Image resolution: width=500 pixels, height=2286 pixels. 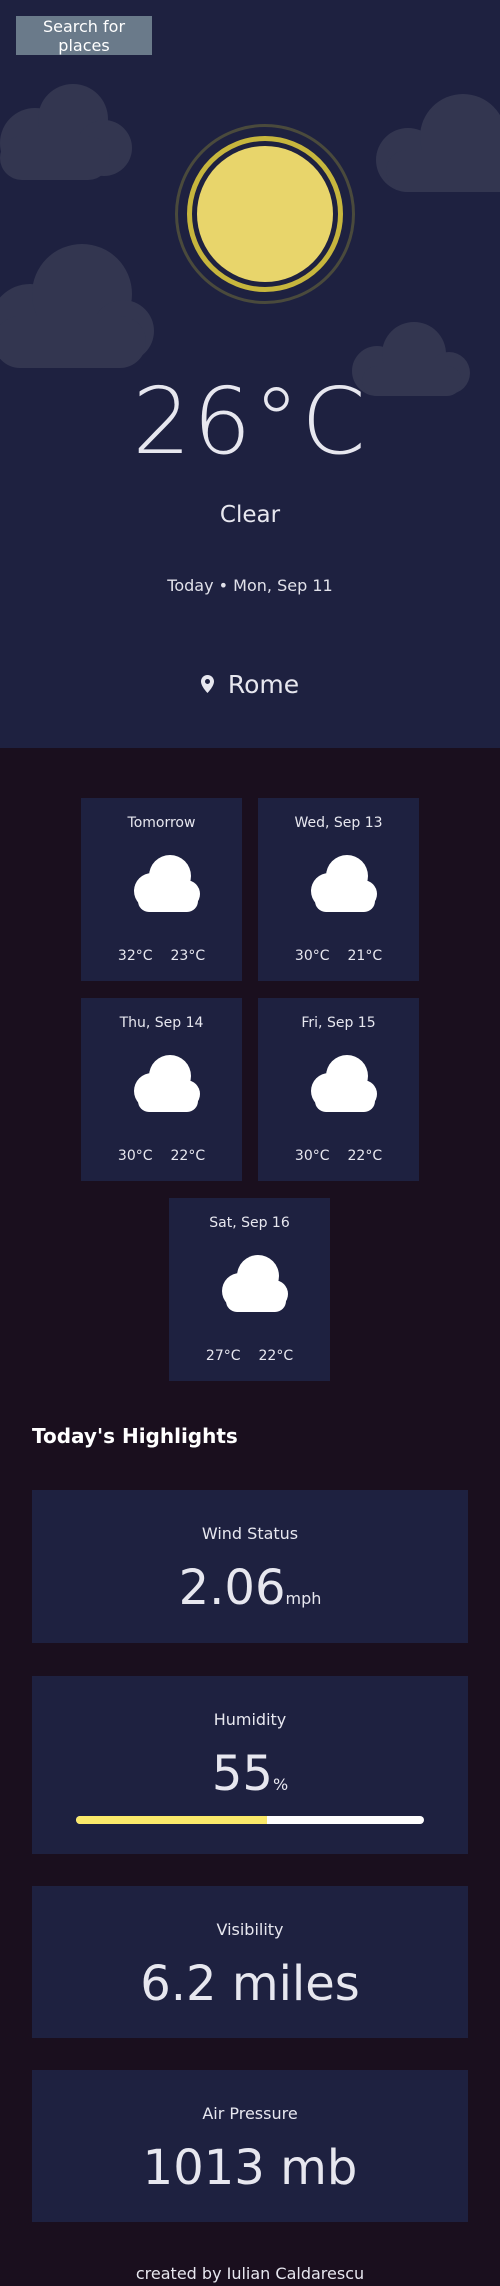 I want to click on visibility-card: Visibility 6.2 miles, so click(x=250, y=1962).